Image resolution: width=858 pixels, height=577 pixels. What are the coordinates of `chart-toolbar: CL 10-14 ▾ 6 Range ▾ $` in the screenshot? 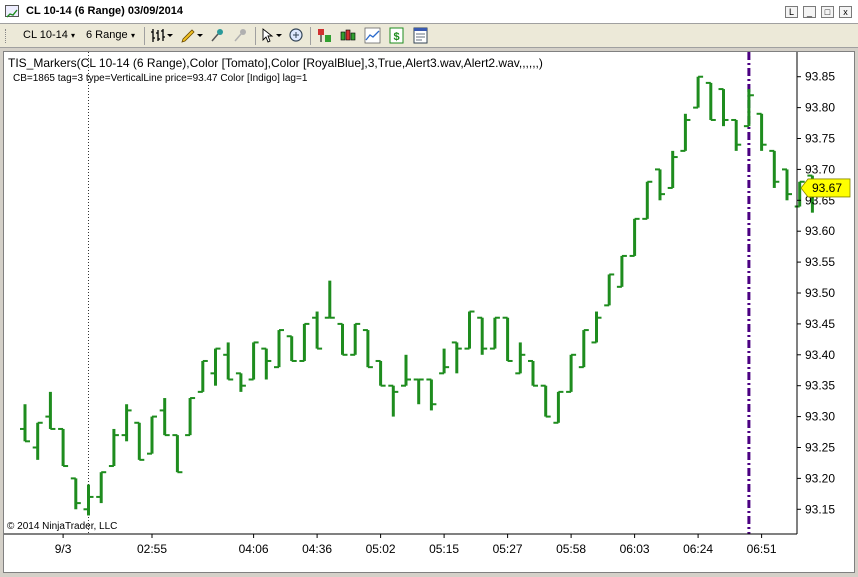 It's located at (429, 36).